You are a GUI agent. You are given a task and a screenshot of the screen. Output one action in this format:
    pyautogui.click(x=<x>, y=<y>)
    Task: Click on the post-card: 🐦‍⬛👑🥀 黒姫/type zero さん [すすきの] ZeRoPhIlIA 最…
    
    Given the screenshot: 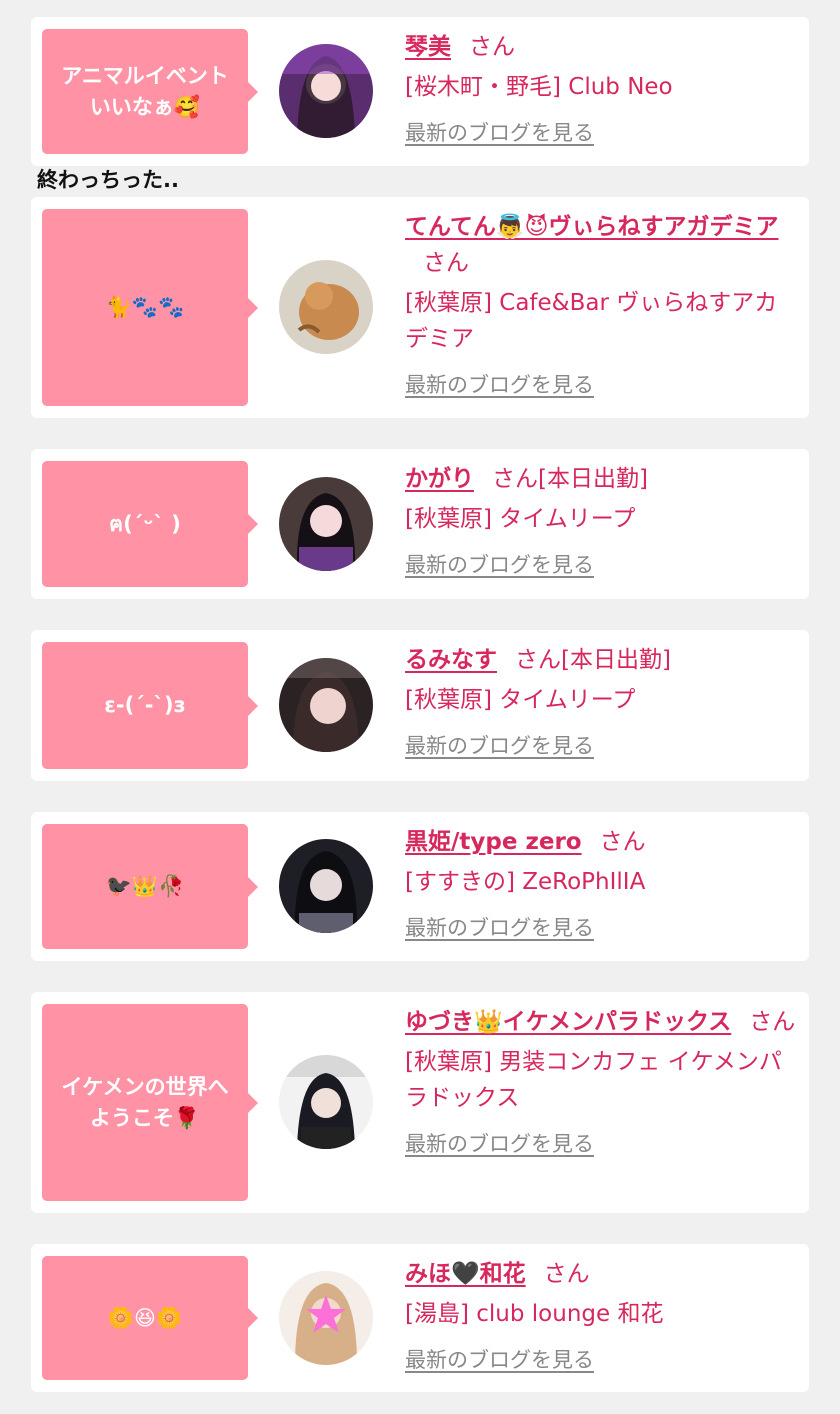 What is the action you would take?
    pyautogui.click(x=420, y=886)
    